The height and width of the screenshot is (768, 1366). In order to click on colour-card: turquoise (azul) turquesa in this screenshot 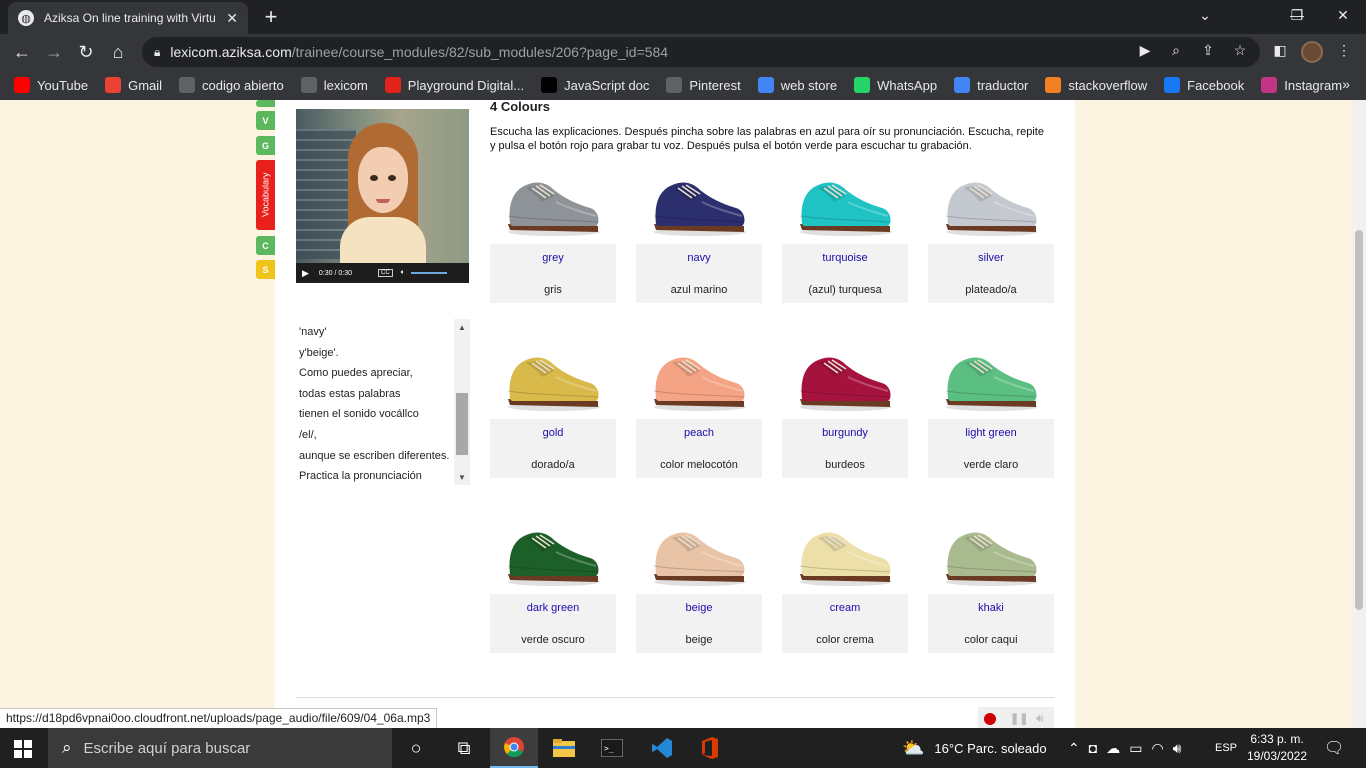, I will do `click(845, 236)`.